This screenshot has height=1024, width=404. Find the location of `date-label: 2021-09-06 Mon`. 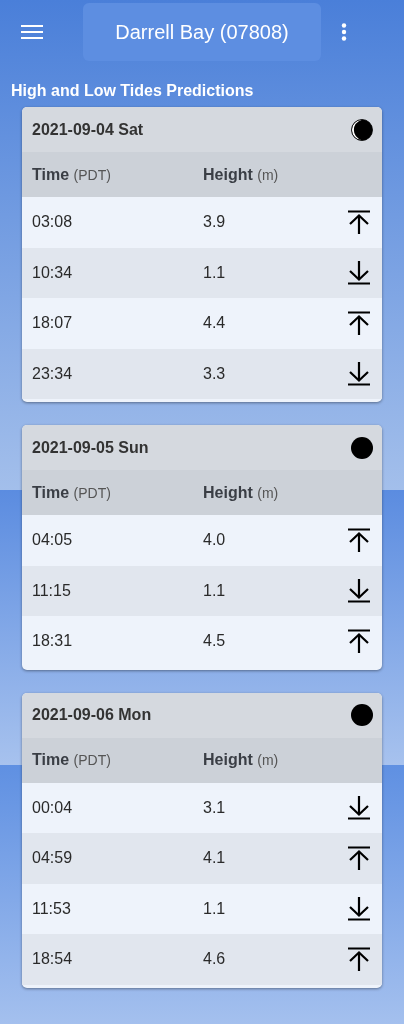

date-label: 2021-09-06 Mon is located at coordinates (92, 715).